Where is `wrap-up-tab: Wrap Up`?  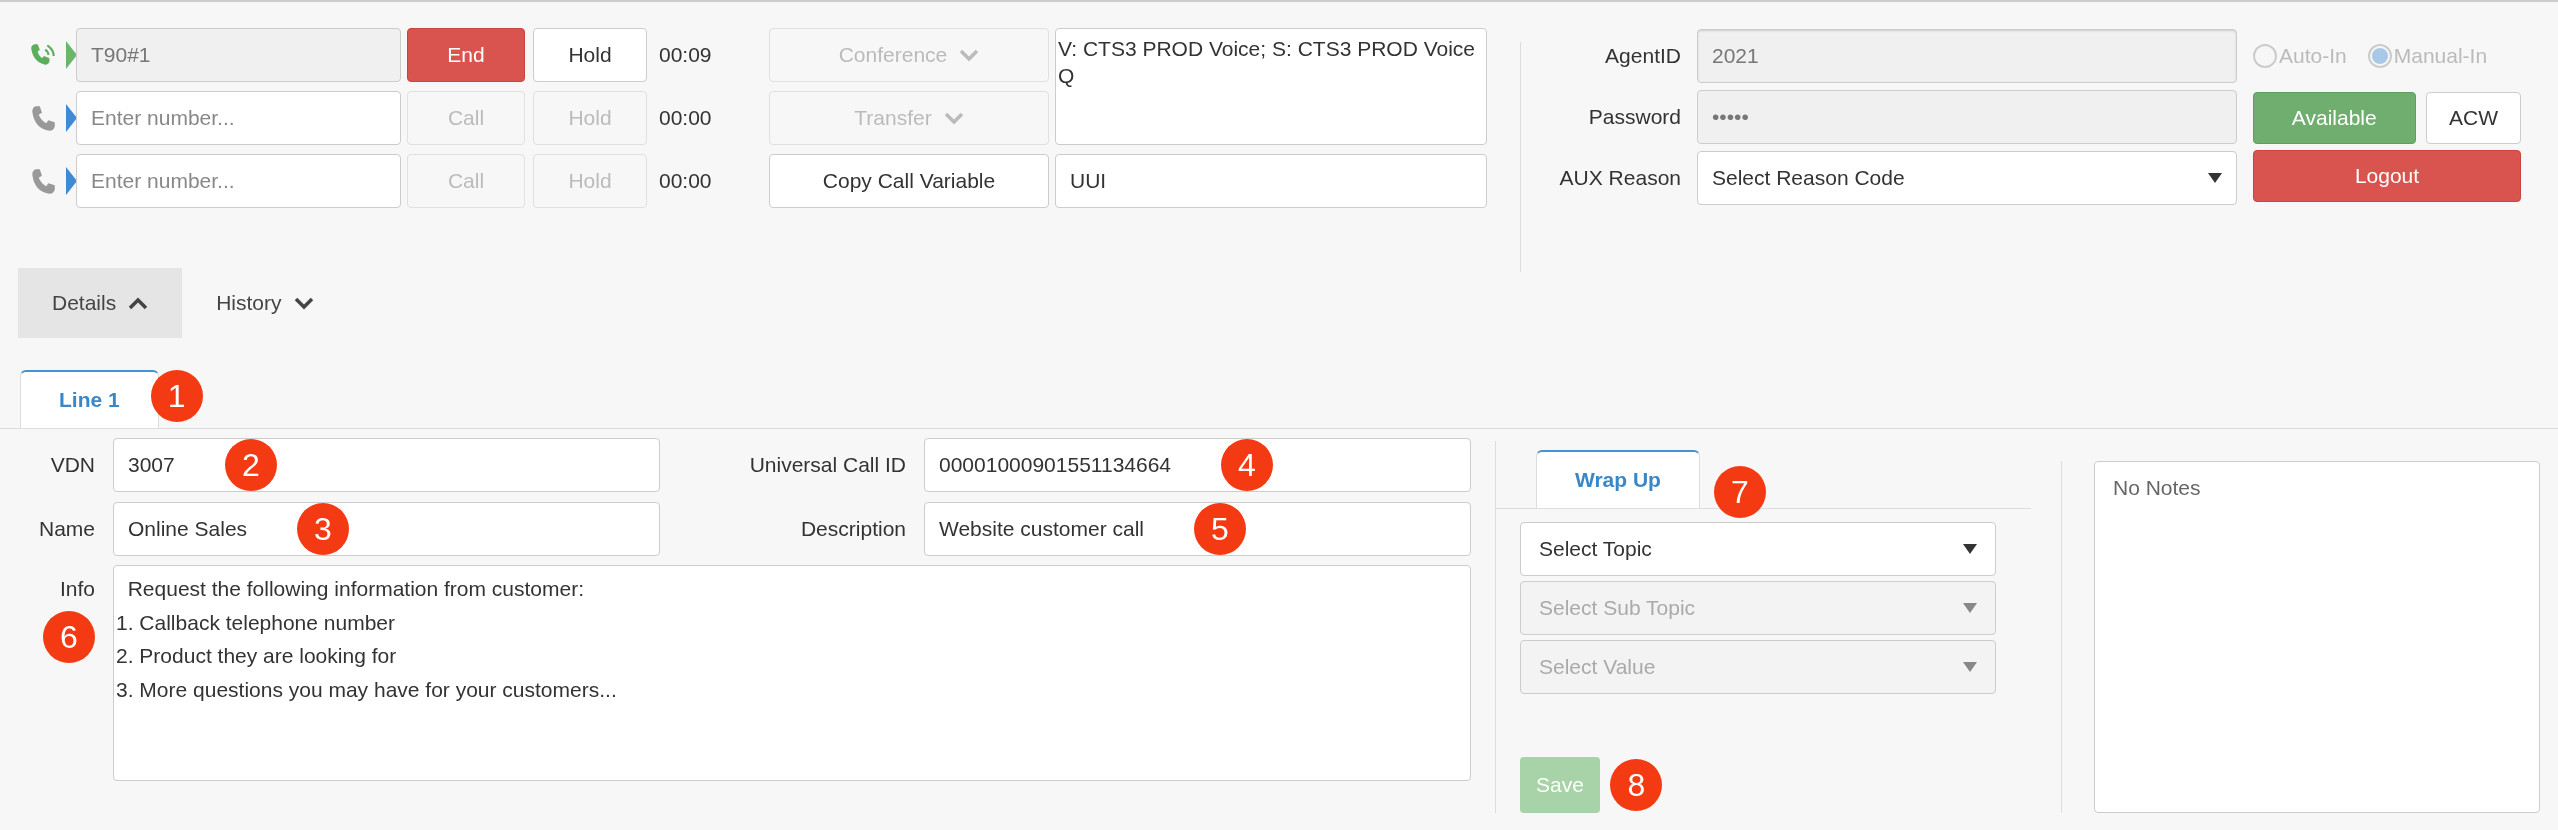
wrap-up-tab: Wrap Up is located at coordinates (1618, 479).